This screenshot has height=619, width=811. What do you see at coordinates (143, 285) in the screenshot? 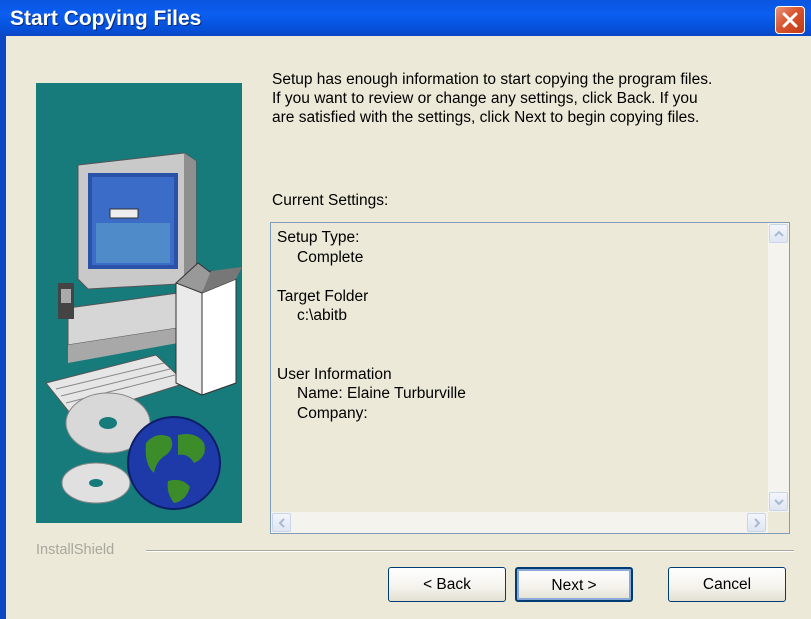
I see `computer-illustration` at bounding box center [143, 285].